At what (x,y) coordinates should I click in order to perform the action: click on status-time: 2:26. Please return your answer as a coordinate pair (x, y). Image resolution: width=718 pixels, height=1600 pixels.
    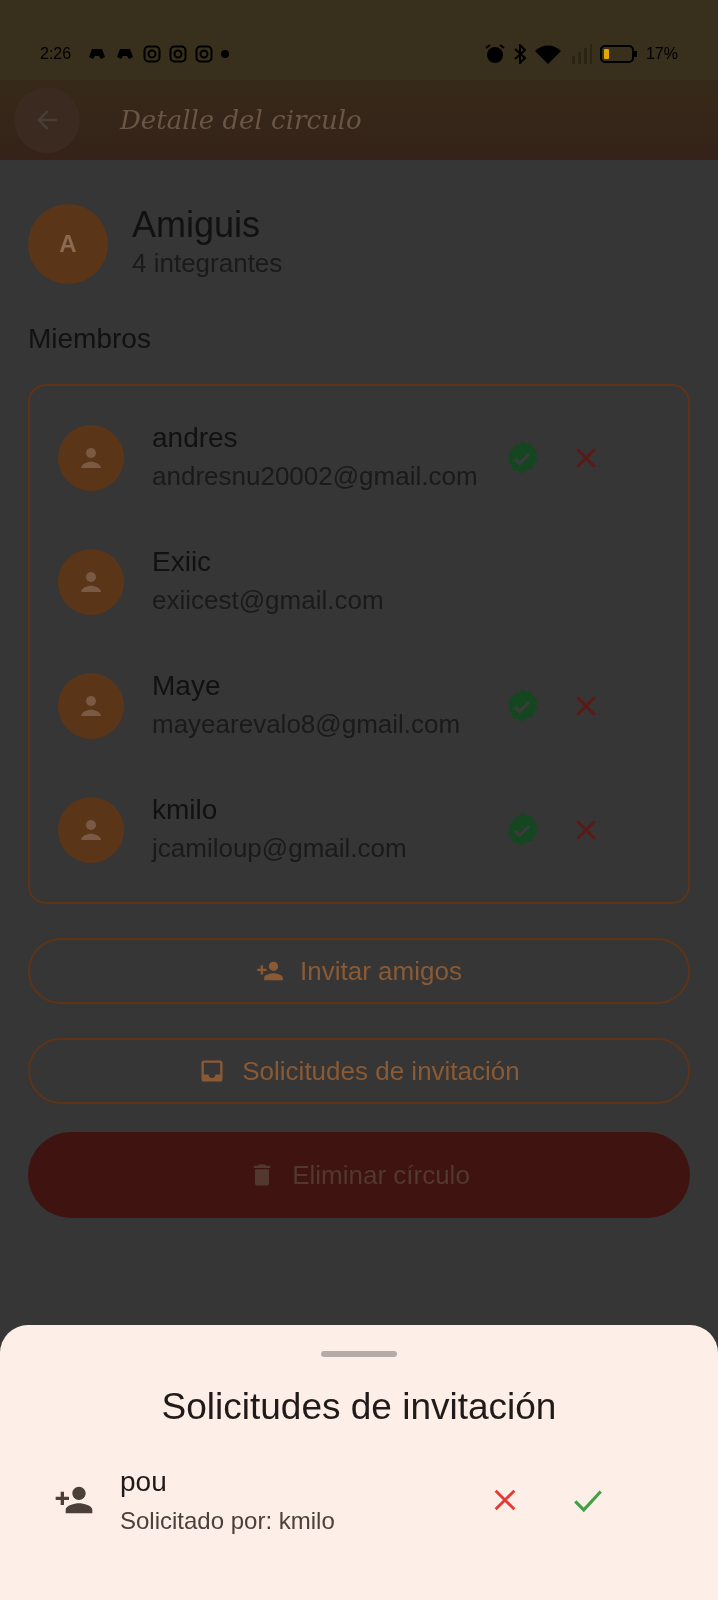
    Looking at the image, I should click on (56, 54).